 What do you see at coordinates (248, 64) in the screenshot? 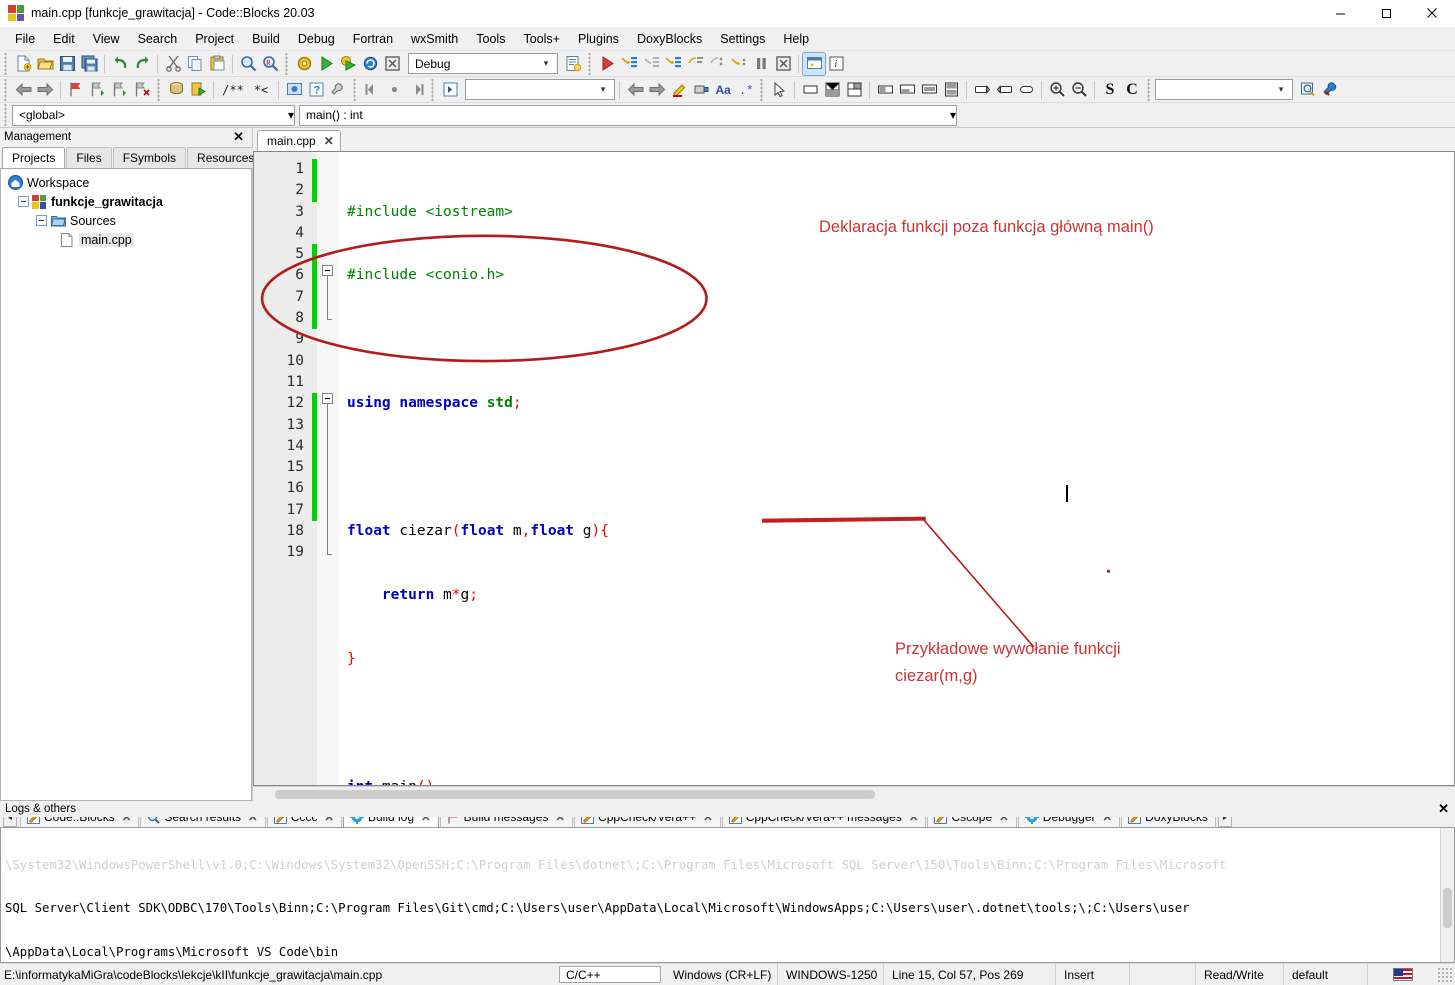
I see `find-icon` at bounding box center [248, 64].